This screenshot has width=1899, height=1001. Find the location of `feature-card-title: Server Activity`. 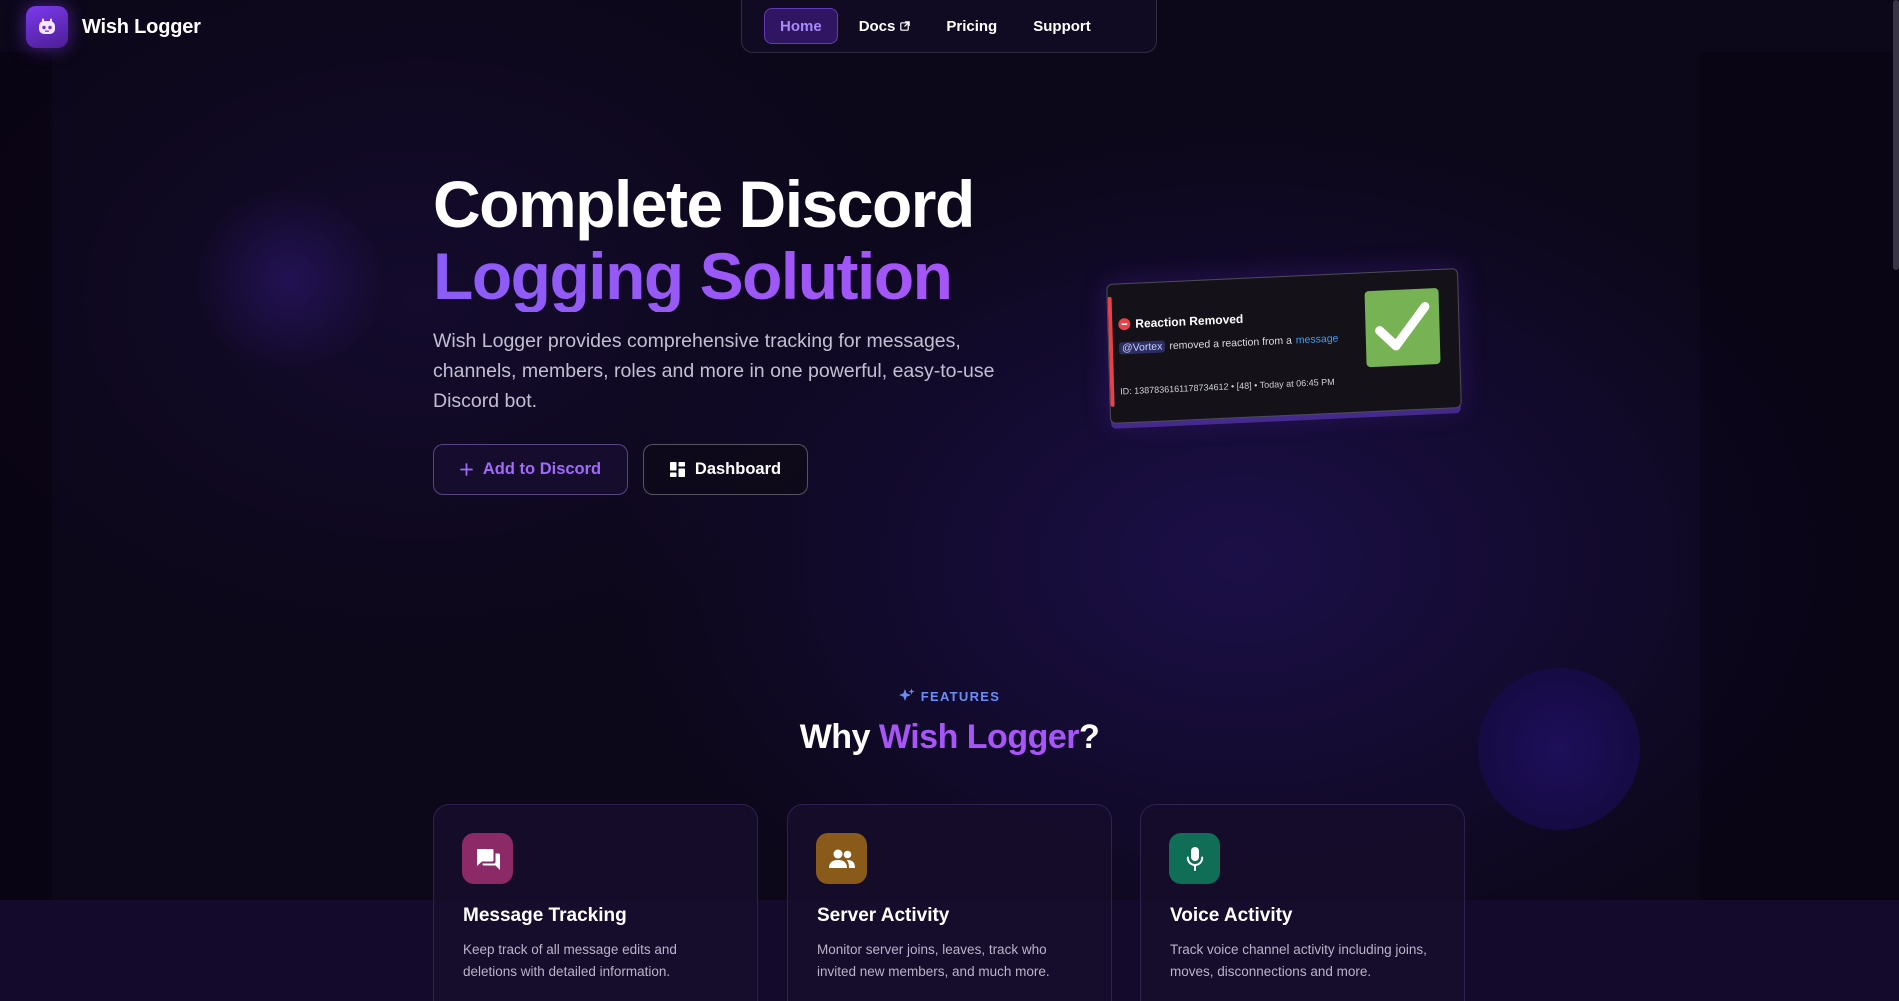

feature-card-title: Server Activity is located at coordinates (883, 915).